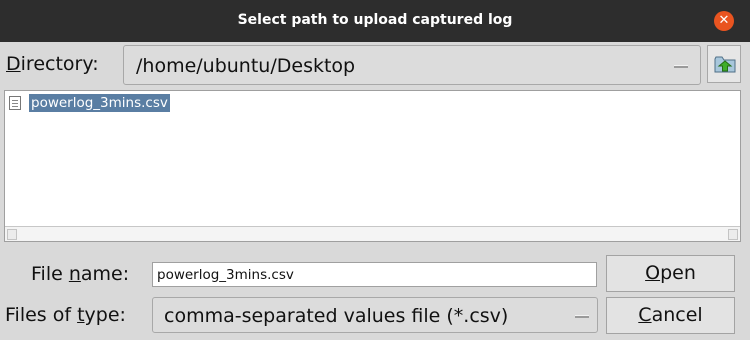  What do you see at coordinates (52, 64) in the screenshot?
I see `directory-label: Directory:` at bounding box center [52, 64].